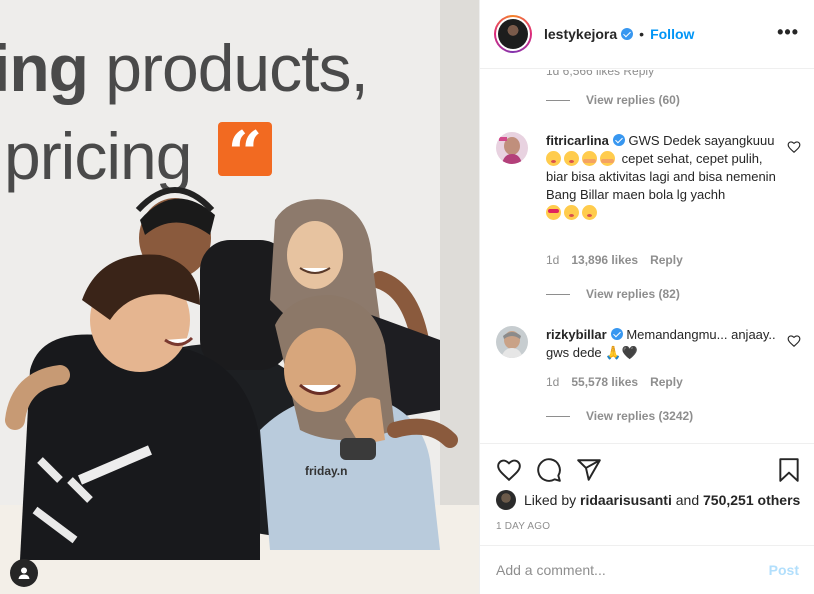 The height and width of the screenshot is (594, 814). I want to click on orange-quote-logo: “, so click(245, 154).